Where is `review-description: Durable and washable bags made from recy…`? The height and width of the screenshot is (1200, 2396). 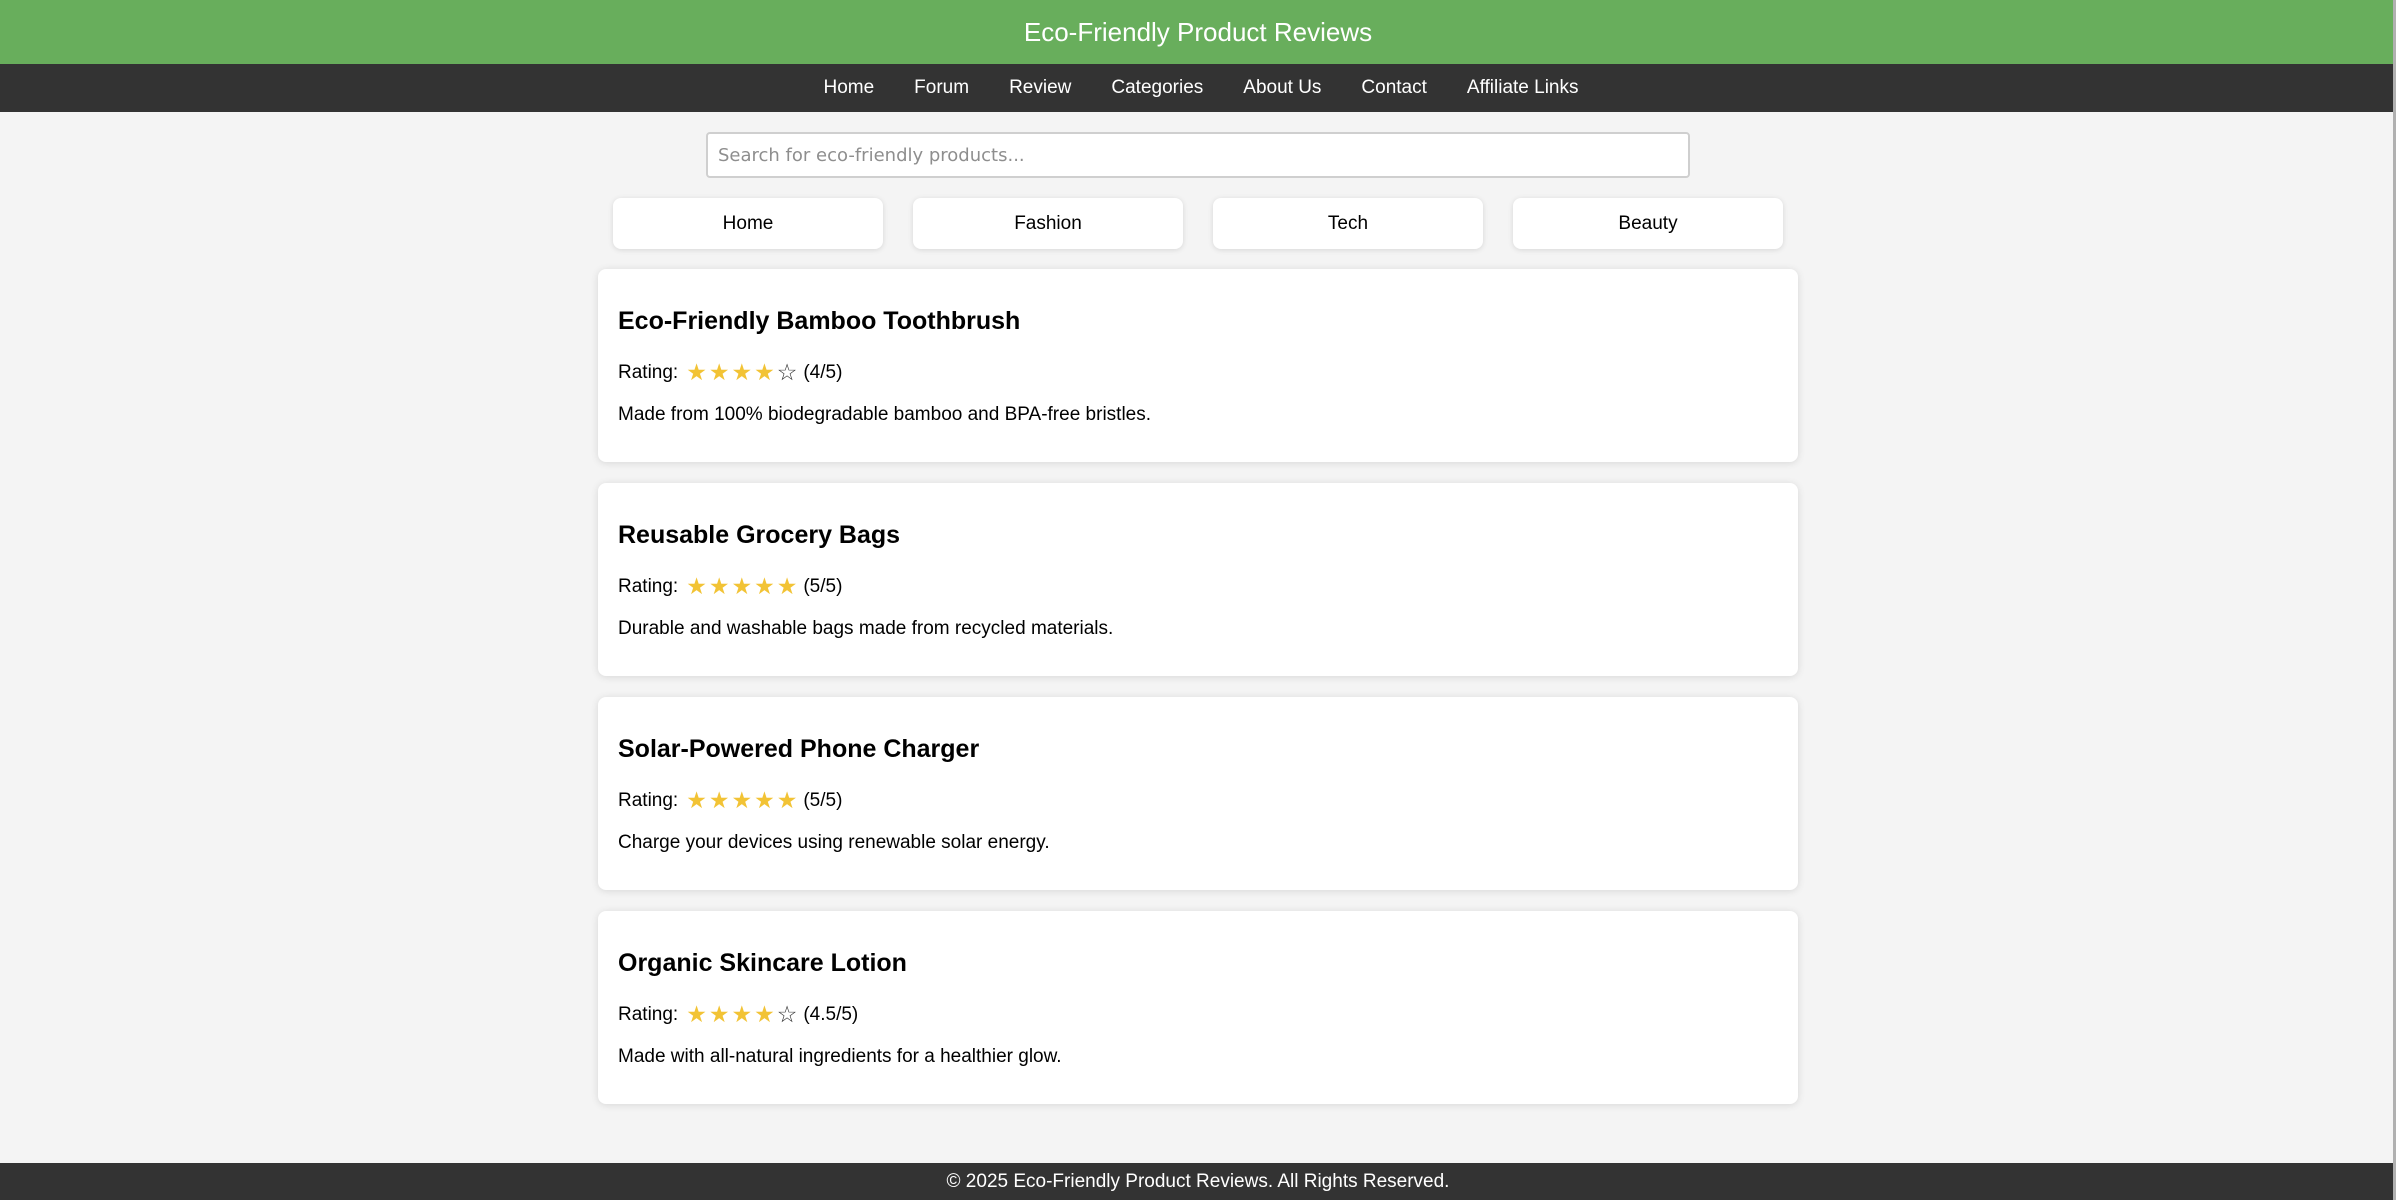
review-description: Durable and washable bags made from recy… is located at coordinates (866, 628).